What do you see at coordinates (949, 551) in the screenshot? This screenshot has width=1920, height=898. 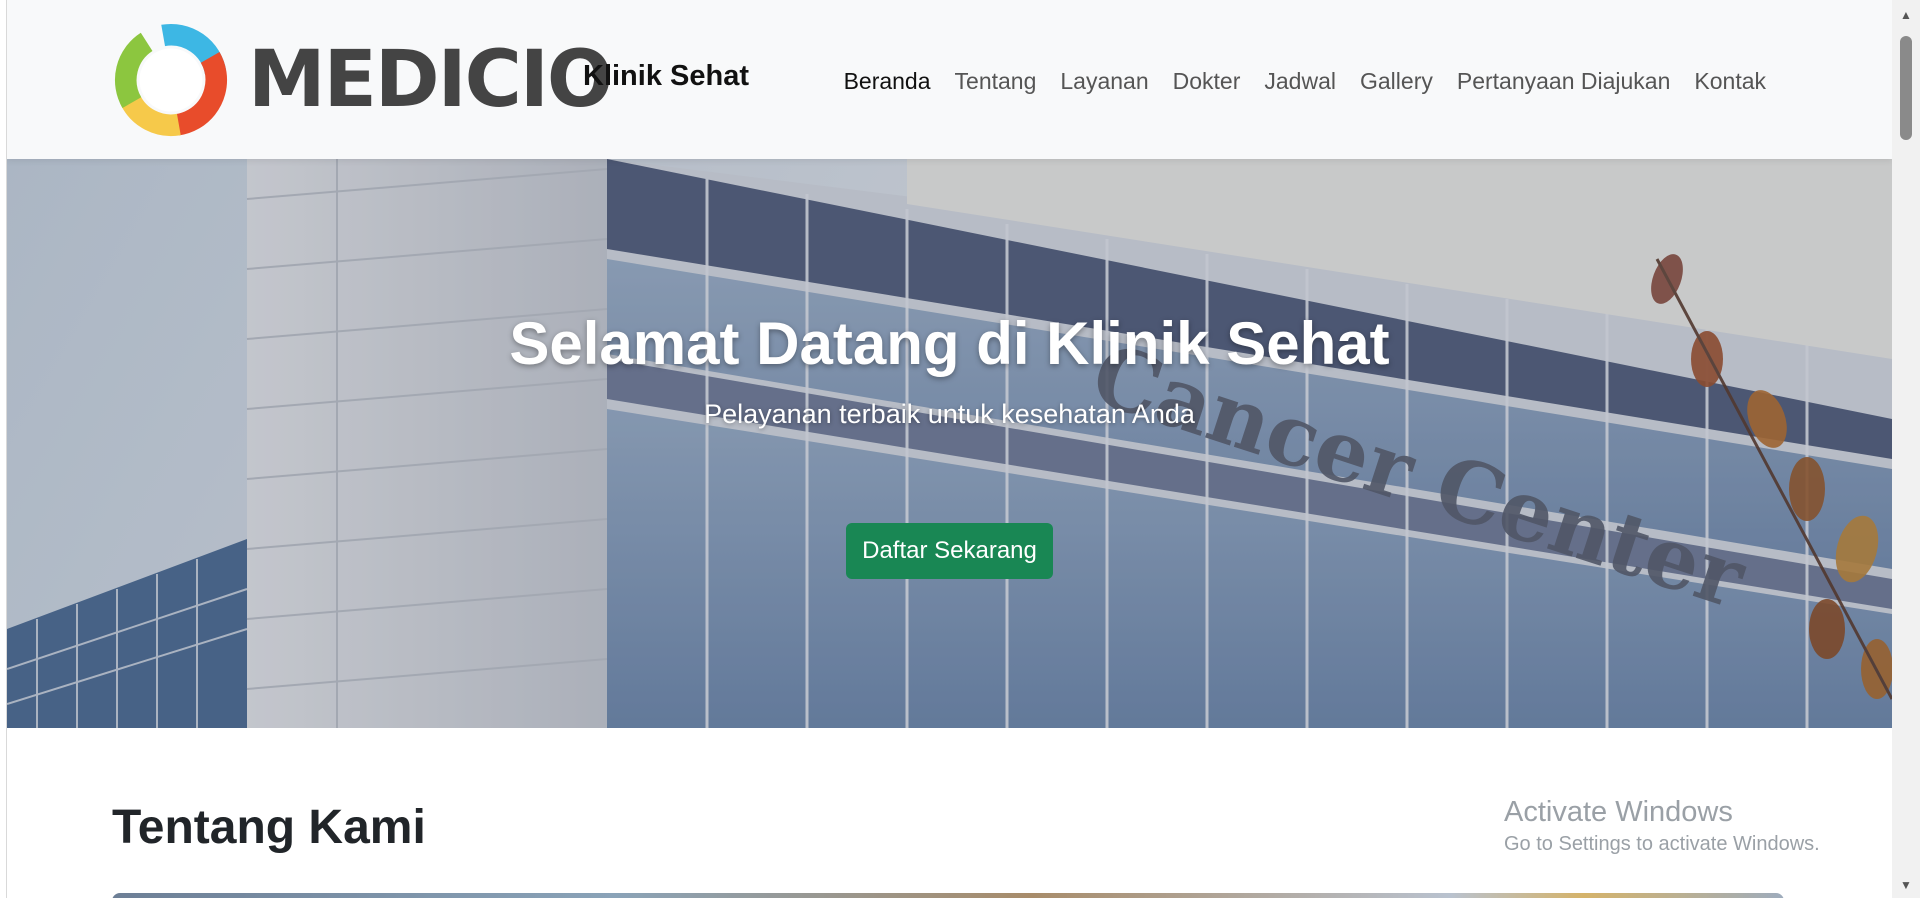 I see `register-now-button: Daftar Sekarang` at bounding box center [949, 551].